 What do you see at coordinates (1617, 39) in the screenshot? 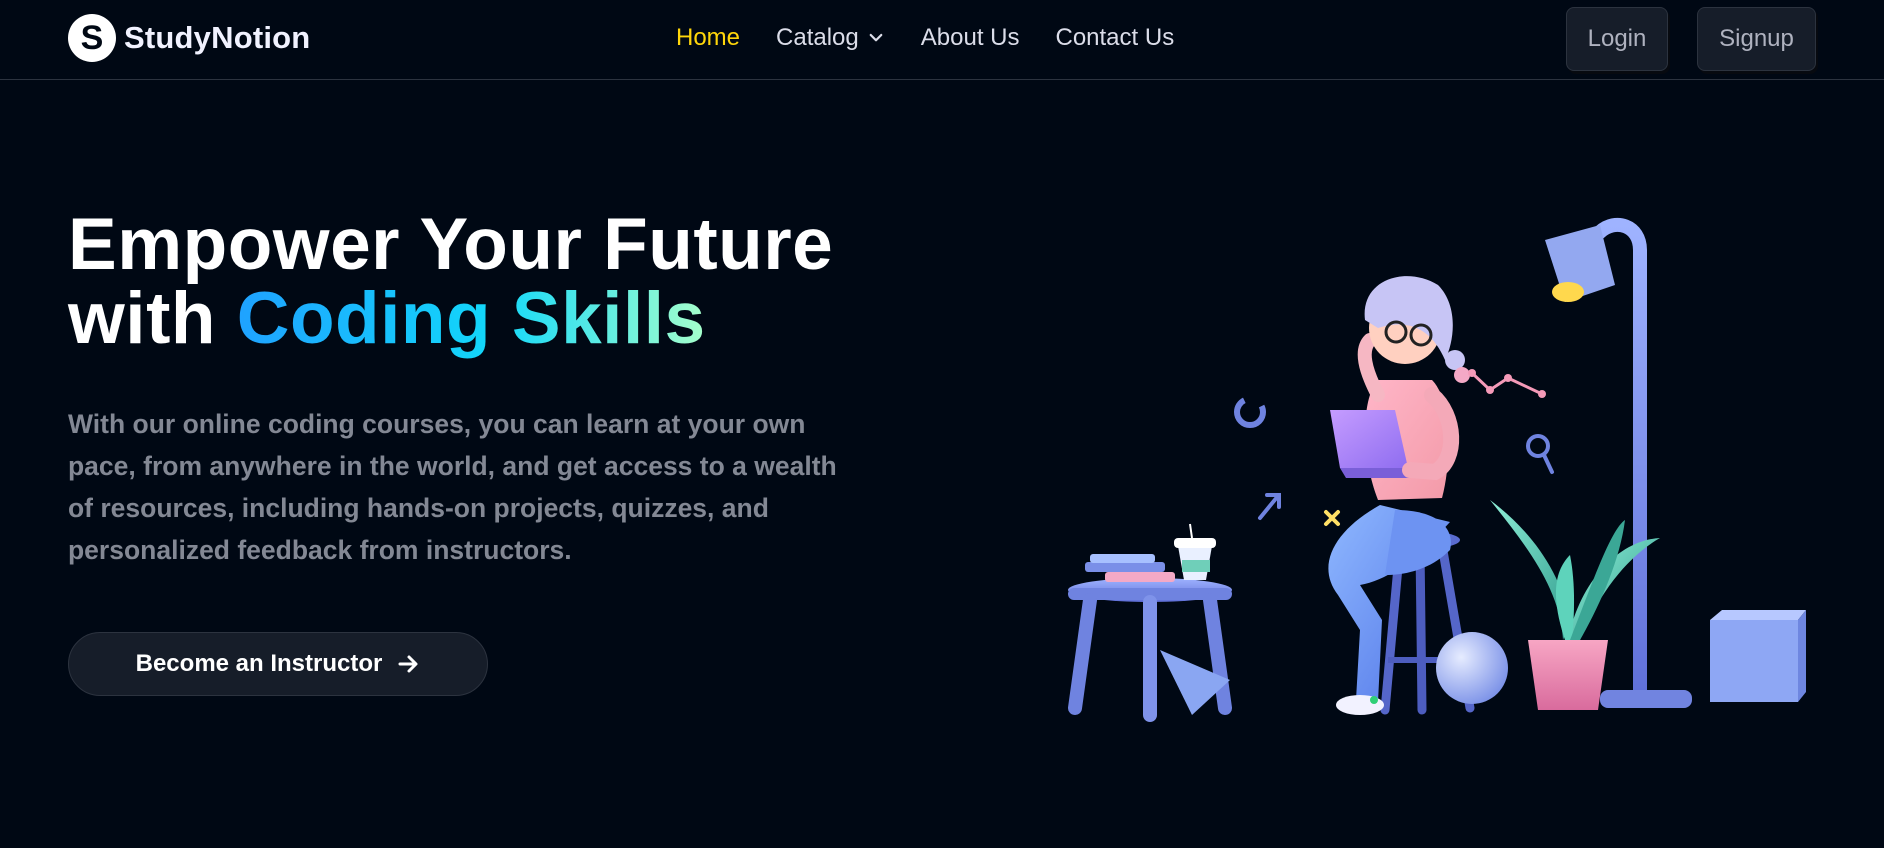
I see `login-button: Login` at bounding box center [1617, 39].